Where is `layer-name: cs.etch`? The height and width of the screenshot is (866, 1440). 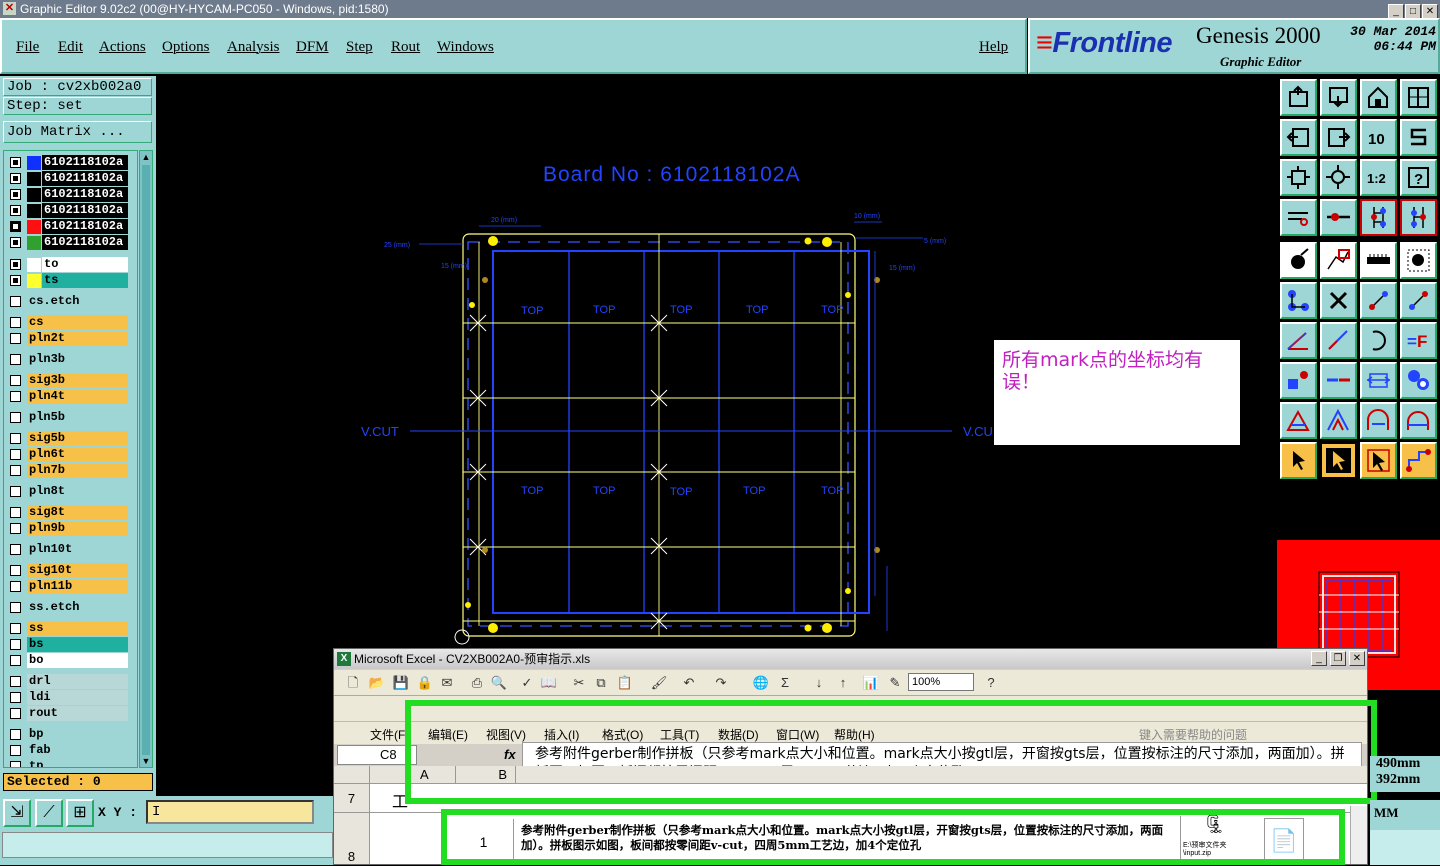 layer-name: cs.etch is located at coordinates (77, 301).